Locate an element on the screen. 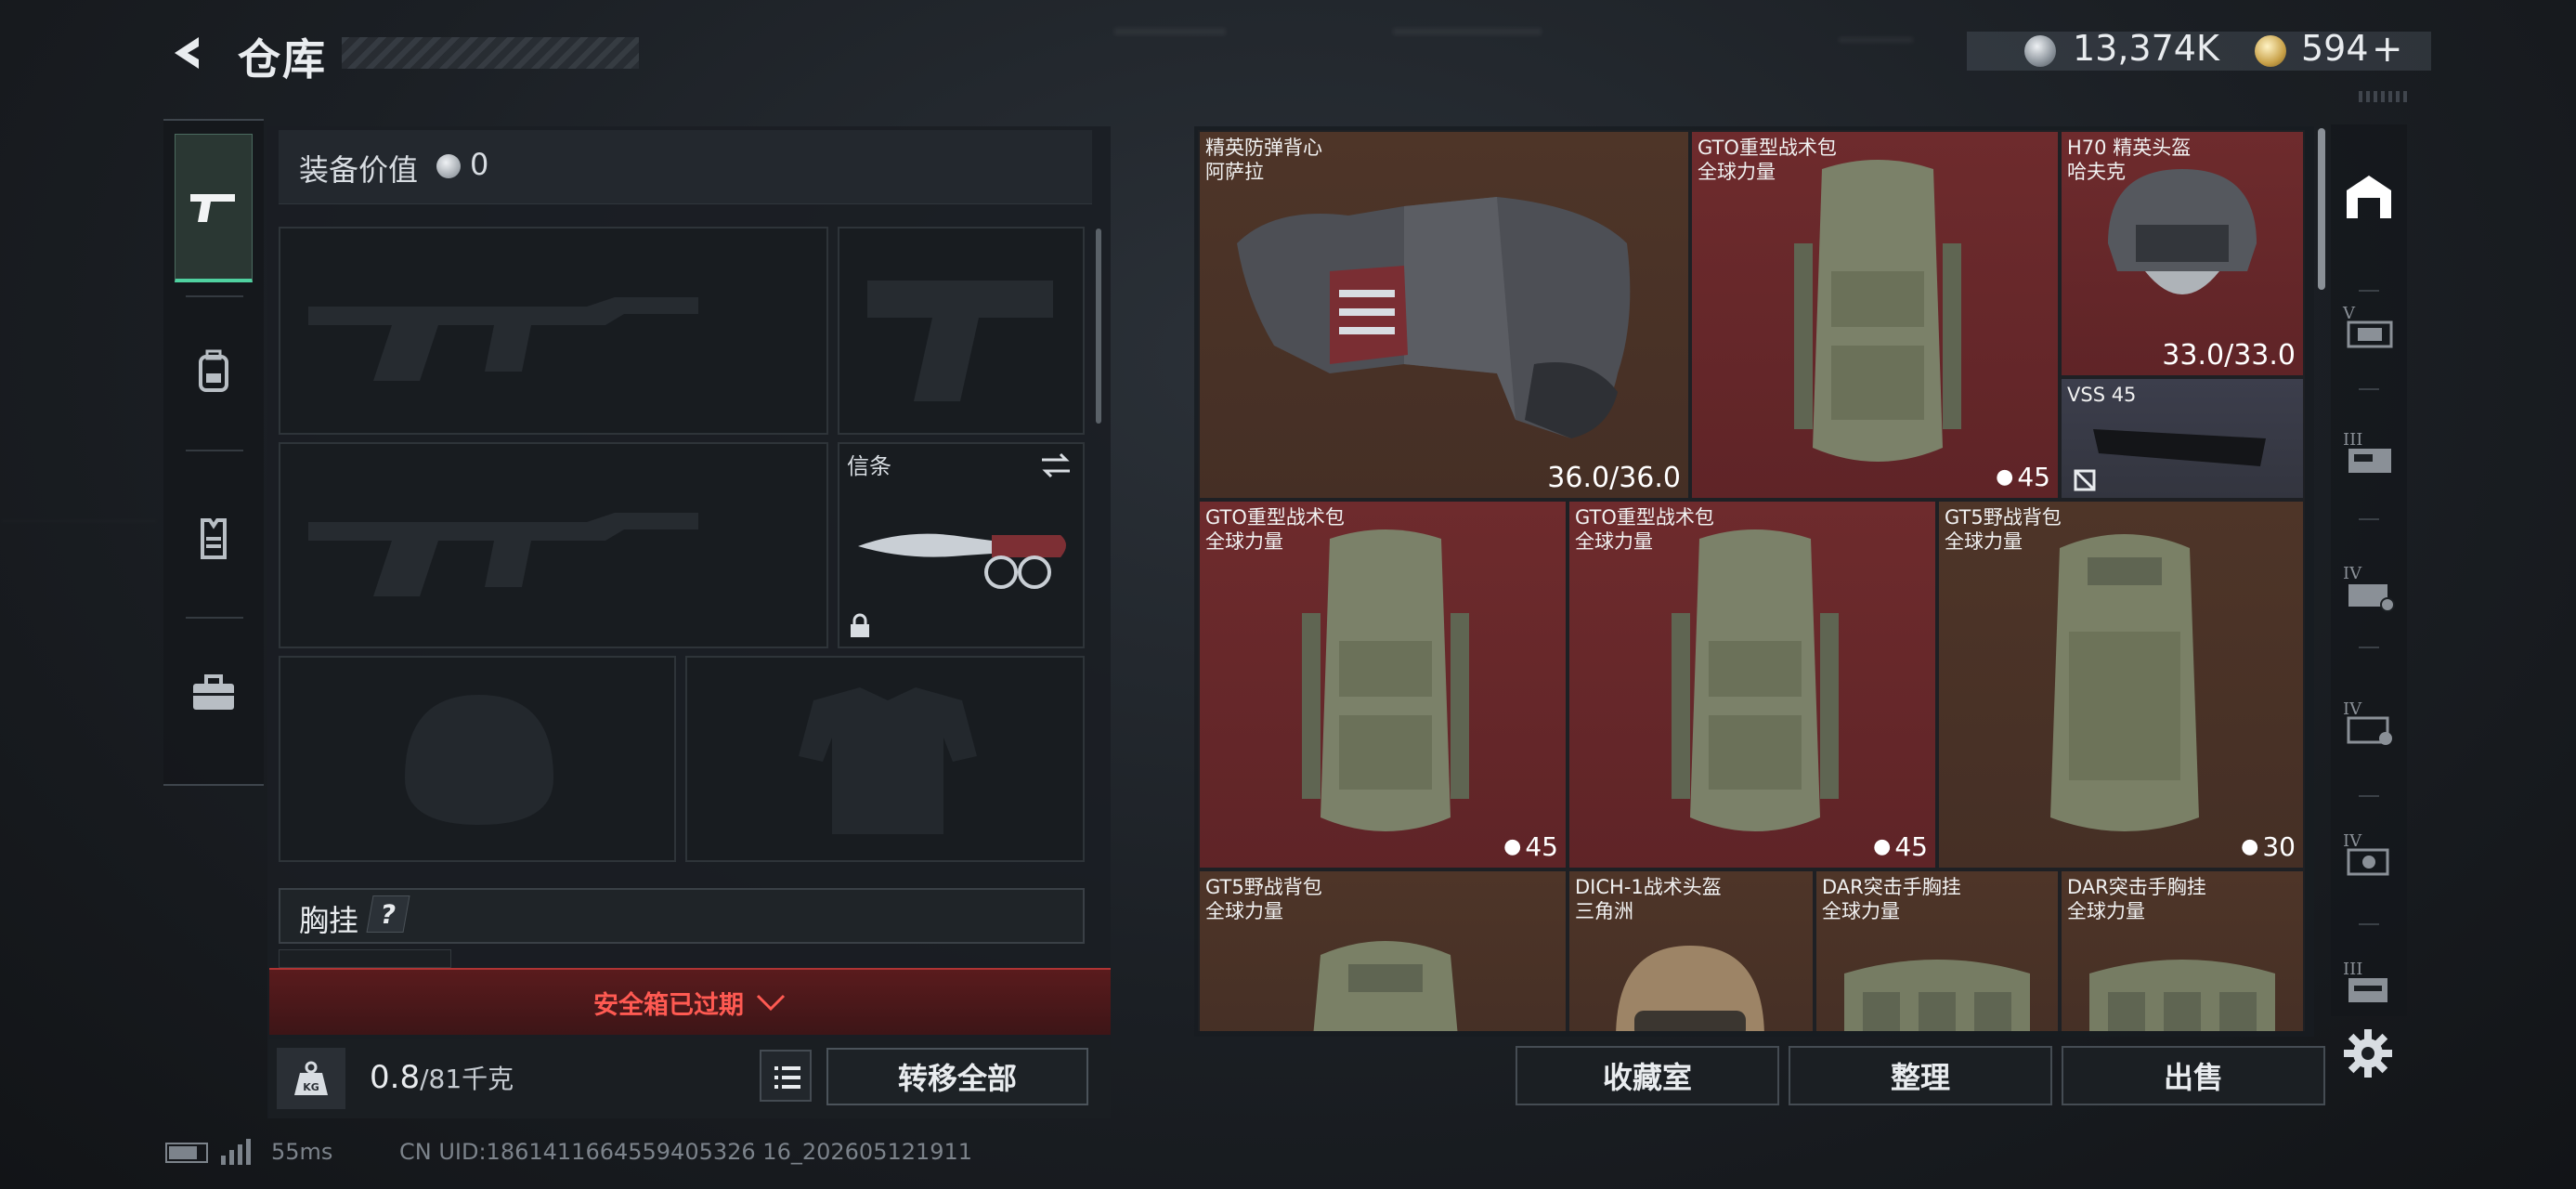 This screenshot has width=2576, height=1189. knife-icon is located at coordinates (962, 561).